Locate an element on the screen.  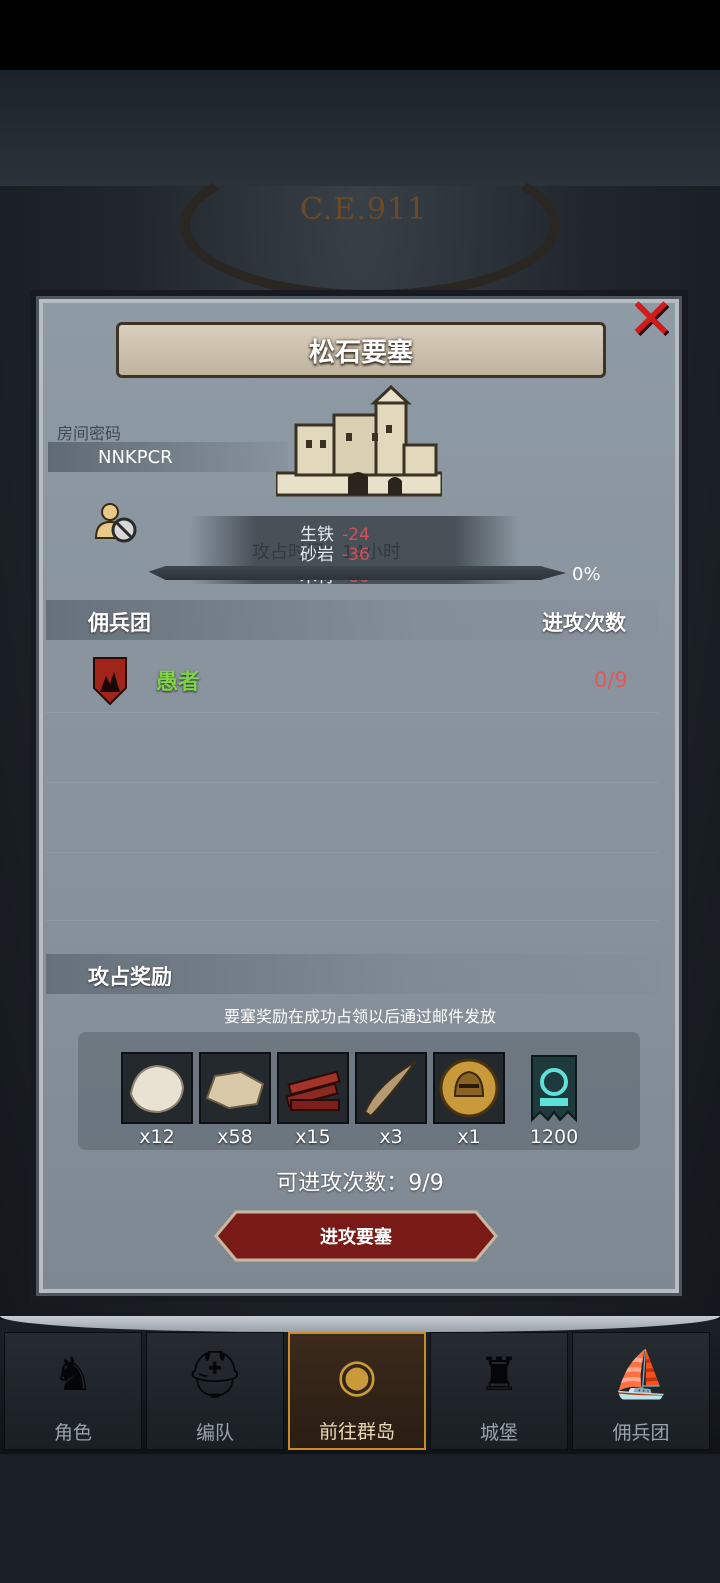
nav-item-formation: ⛑ 编队 is located at coordinates (215, 1391).